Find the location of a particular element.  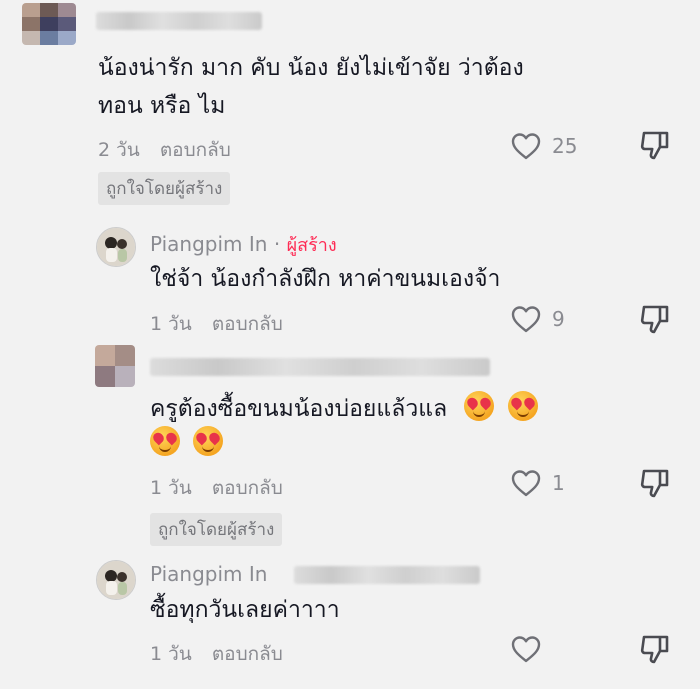

like-button is located at coordinates (531, 649).